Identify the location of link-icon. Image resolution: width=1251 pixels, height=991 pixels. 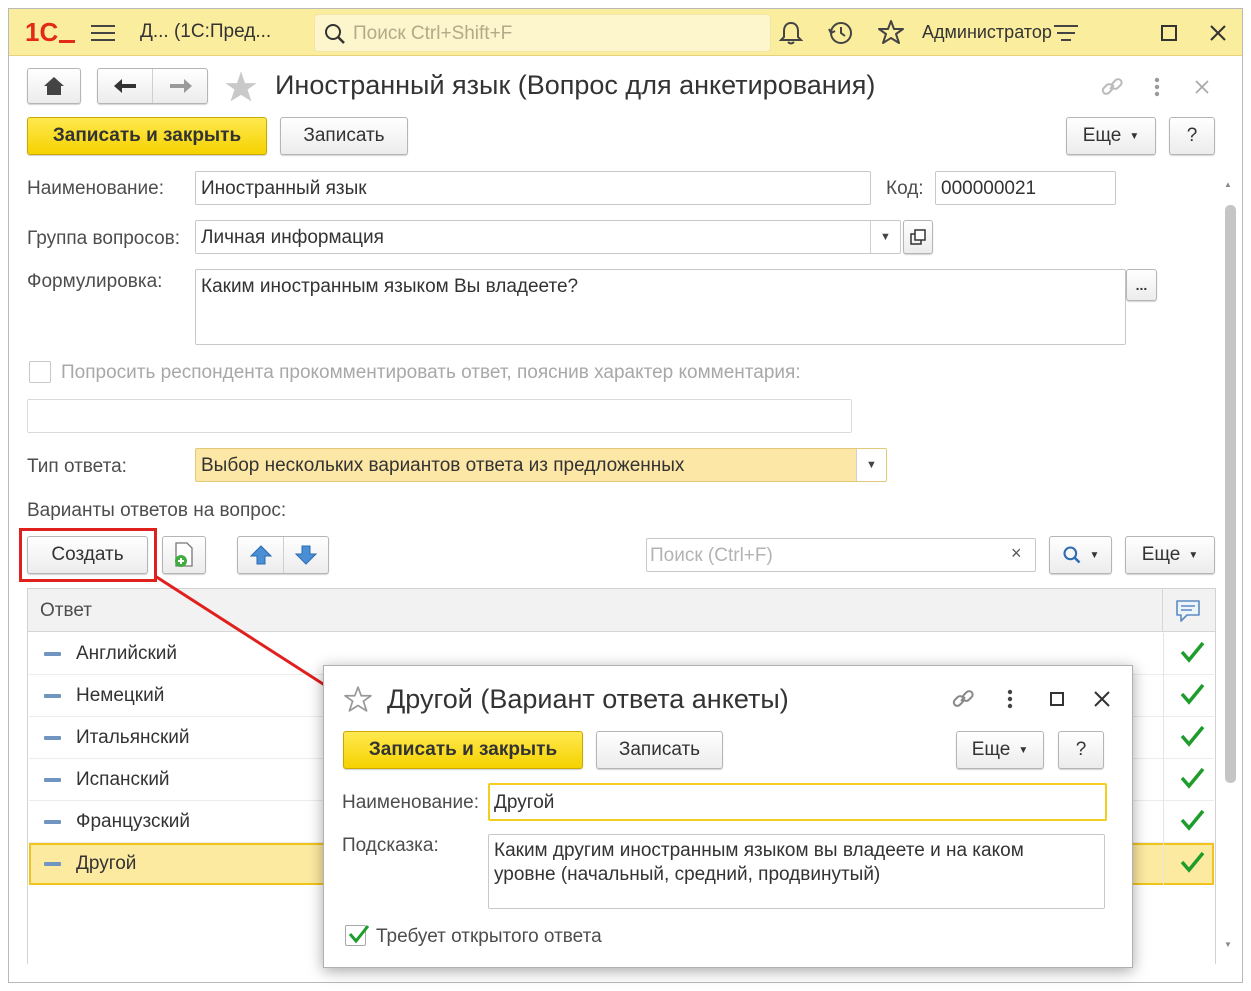
(963, 699).